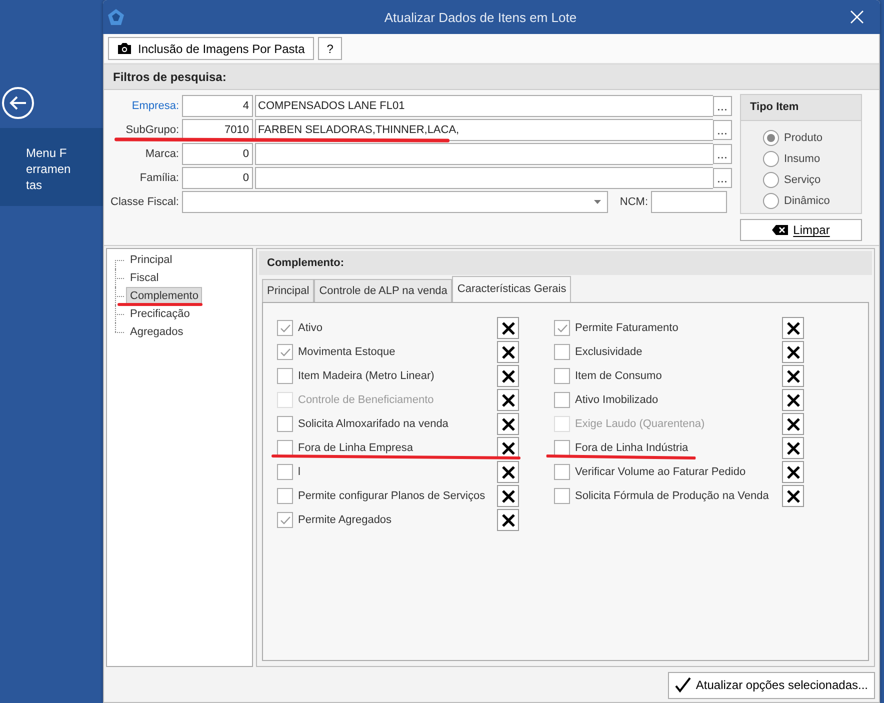 This screenshot has height=703, width=884. Describe the element at coordinates (124, 48) in the screenshot. I see `camera-icon` at that location.